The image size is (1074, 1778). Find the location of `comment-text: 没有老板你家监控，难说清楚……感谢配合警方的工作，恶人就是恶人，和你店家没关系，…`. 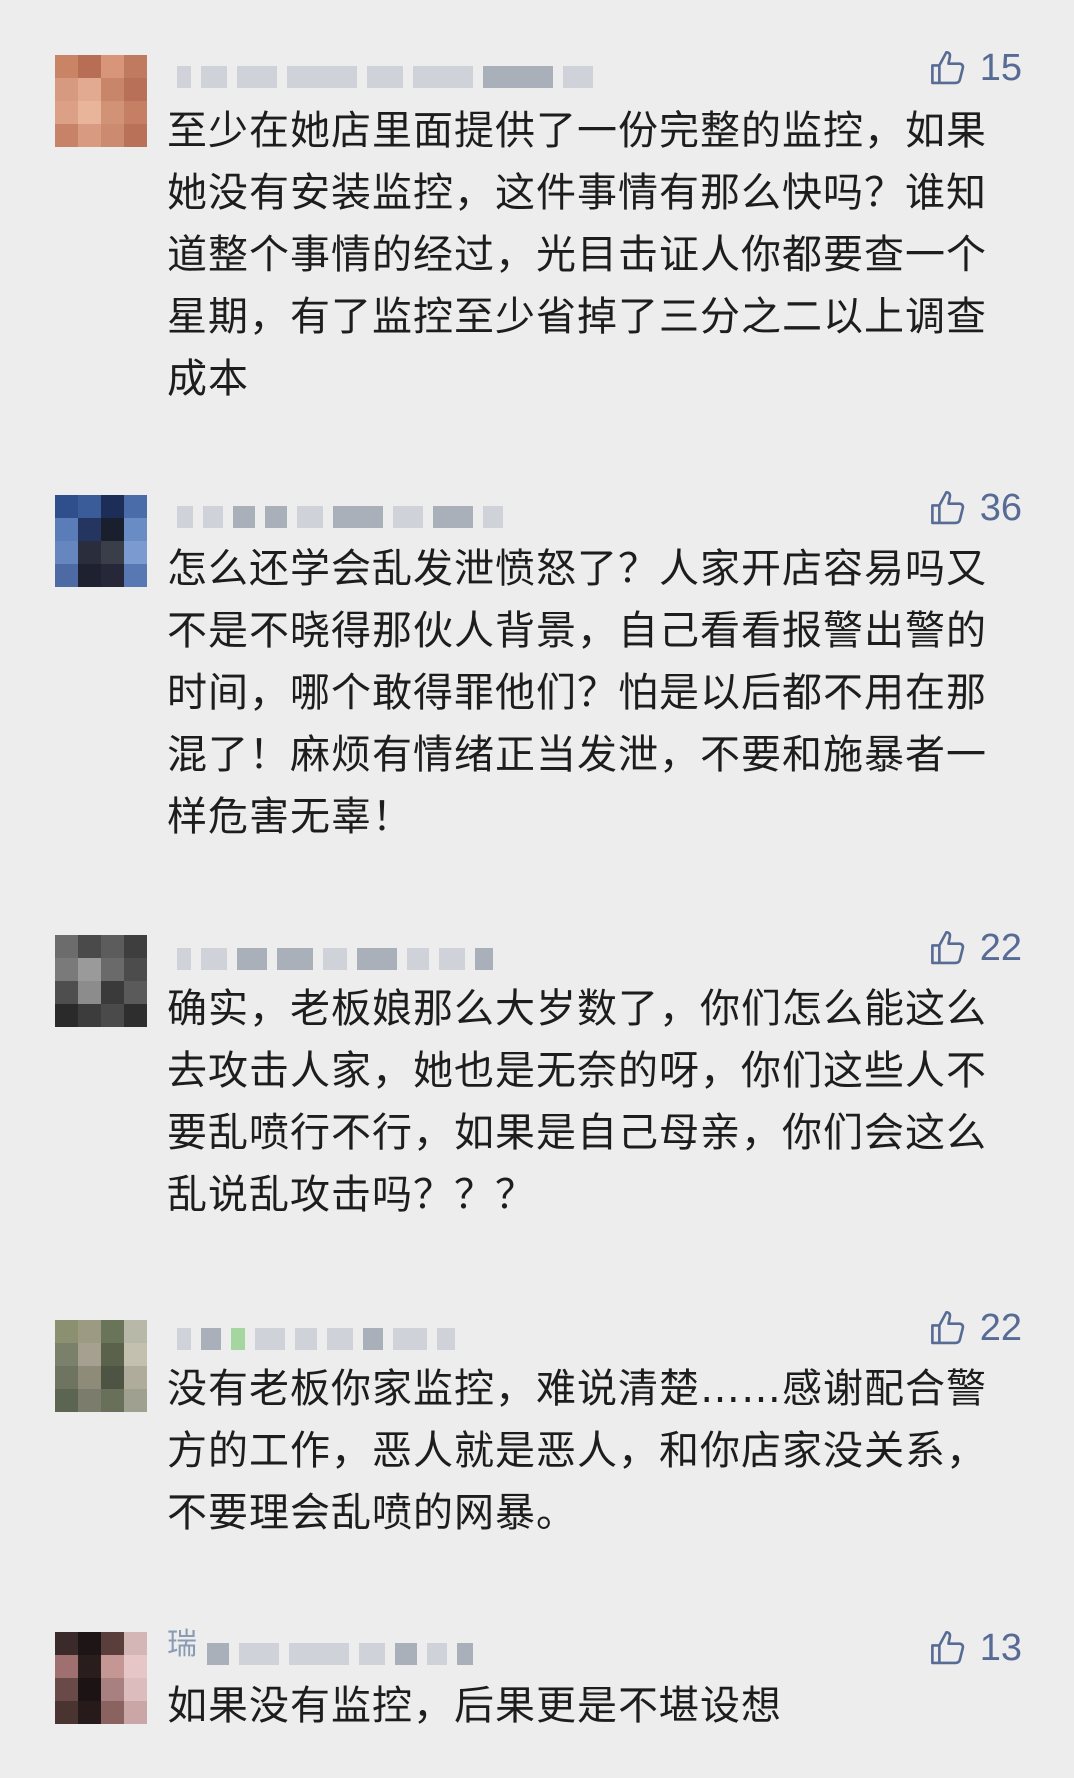

comment-text: 没有老板你家监控，难说清楚……感谢配合警方的工作，恶人就是恶人，和你店家没关系，… is located at coordinates (577, 1451).